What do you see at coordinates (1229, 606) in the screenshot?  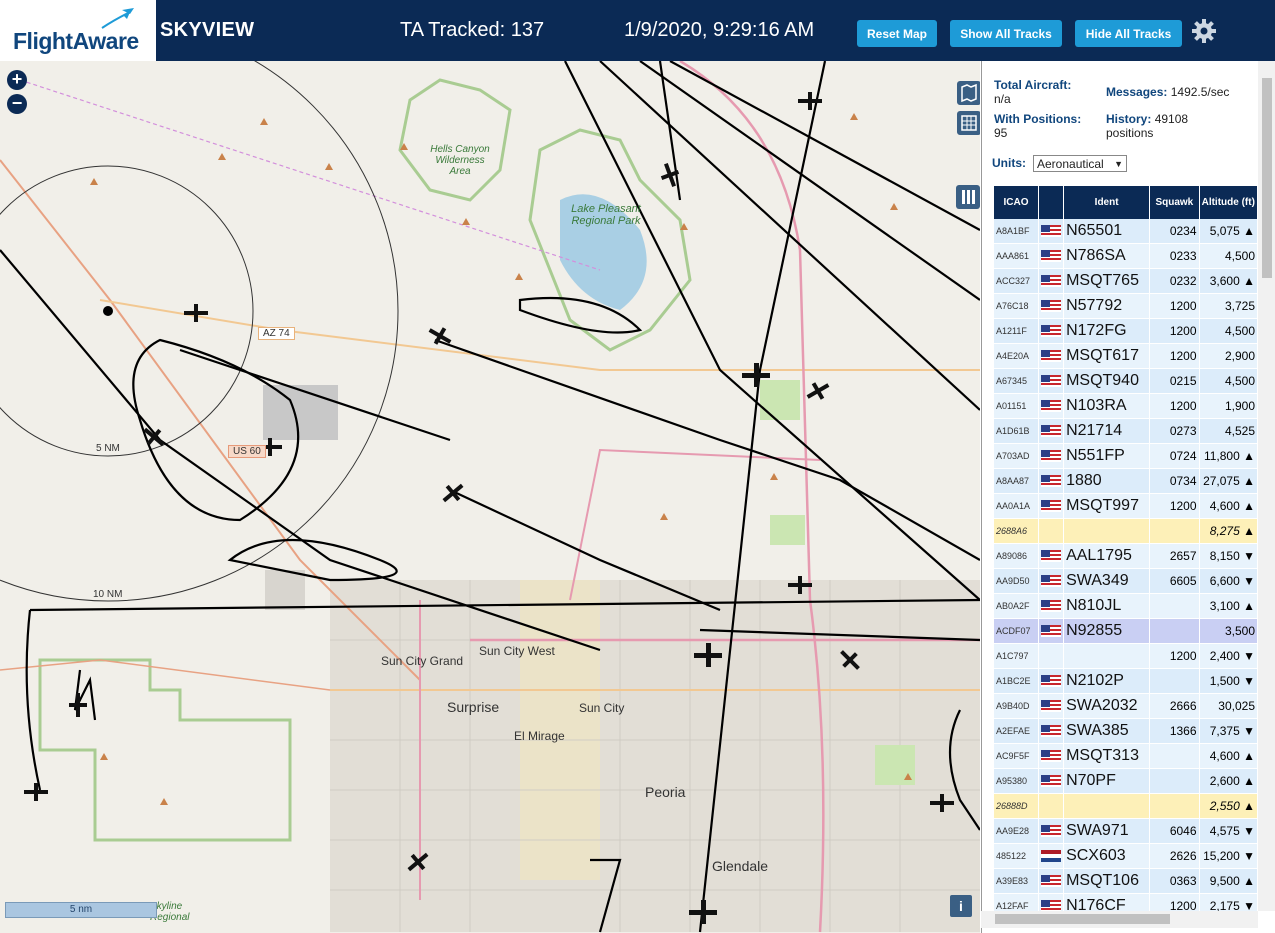 I see `altitude-cell: 3,100 ▲` at bounding box center [1229, 606].